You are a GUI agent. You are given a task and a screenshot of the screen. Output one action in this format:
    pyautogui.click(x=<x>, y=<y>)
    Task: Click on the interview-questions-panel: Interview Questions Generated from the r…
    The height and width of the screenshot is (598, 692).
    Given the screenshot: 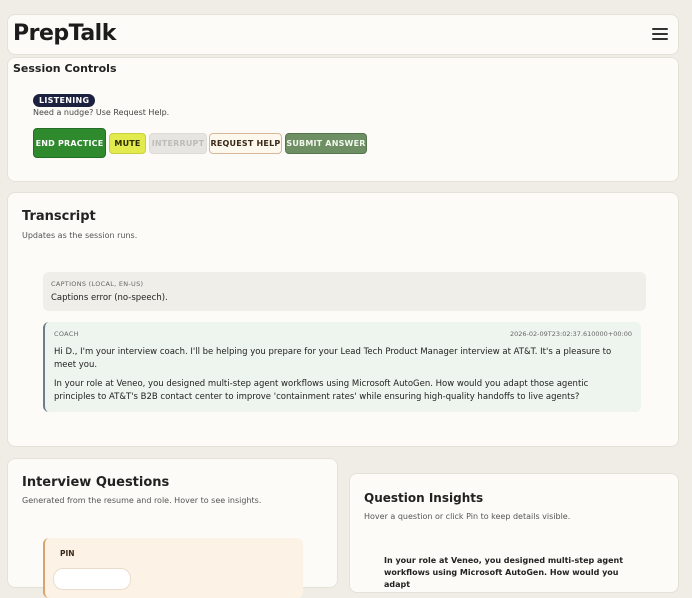 What is the action you would take?
    pyautogui.click(x=172, y=528)
    